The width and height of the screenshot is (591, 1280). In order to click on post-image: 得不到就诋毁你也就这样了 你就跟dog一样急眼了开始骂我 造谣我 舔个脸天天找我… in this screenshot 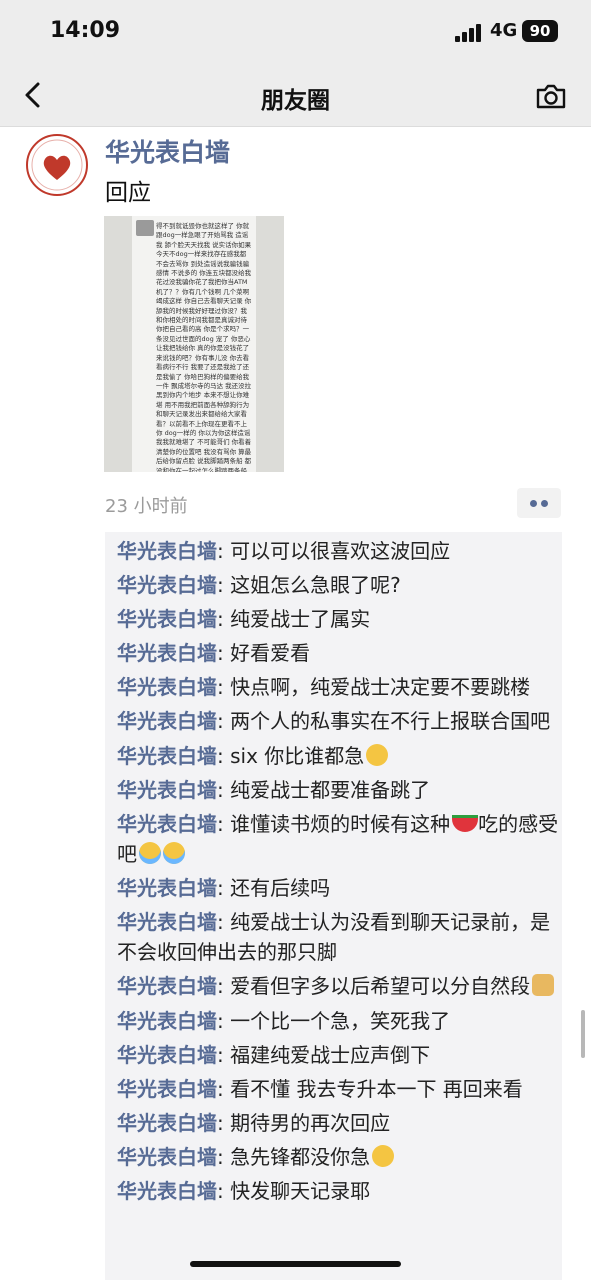, I will do `click(194, 344)`.